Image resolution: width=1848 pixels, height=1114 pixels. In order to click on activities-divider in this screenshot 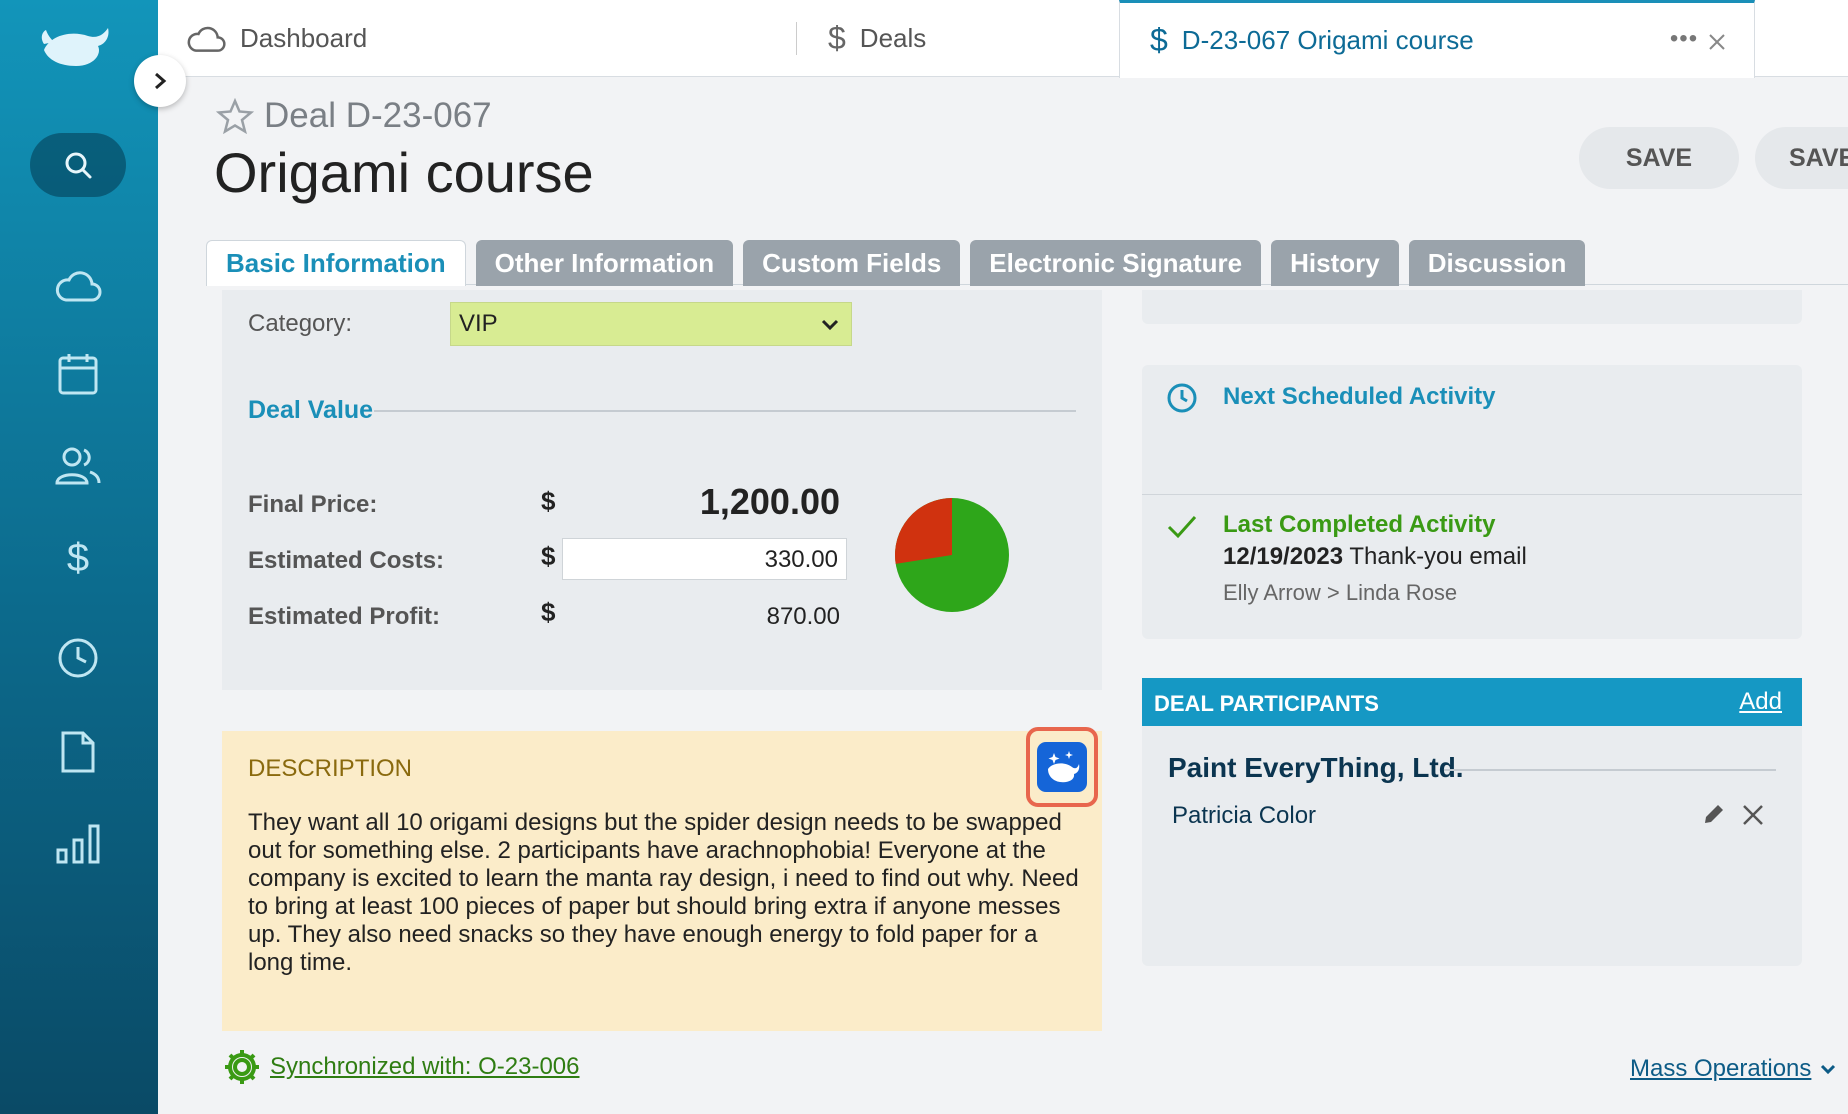, I will do `click(1472, 494)`.